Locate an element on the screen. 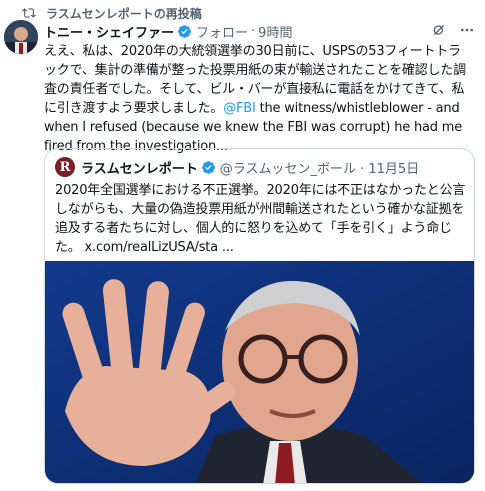 This screenshot has width=485, height=491. more-options-icon is located at coordinates (467, 30).